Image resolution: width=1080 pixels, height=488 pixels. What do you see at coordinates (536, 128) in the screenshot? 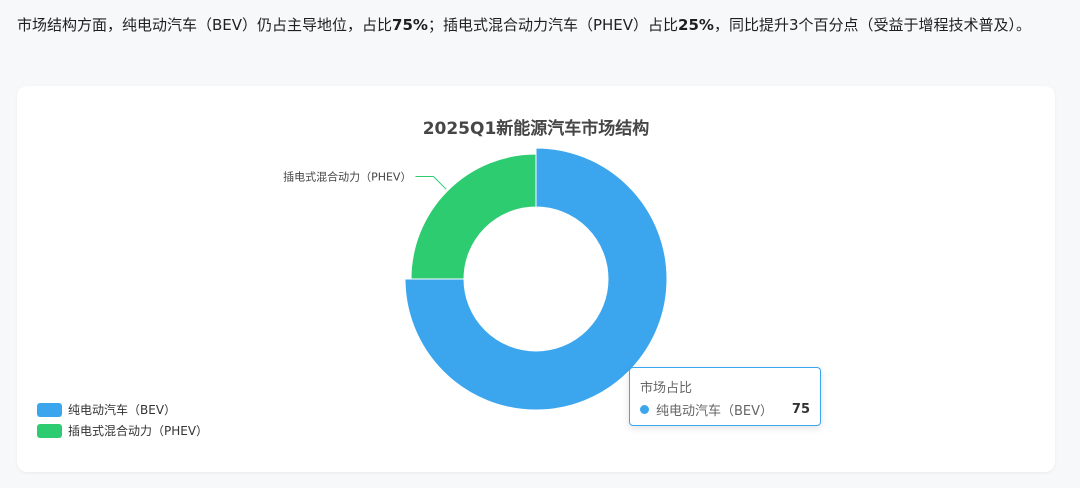
I see `chart-title: 2025Q1新能源汽车市场结构` at bounding box center [536, 128].